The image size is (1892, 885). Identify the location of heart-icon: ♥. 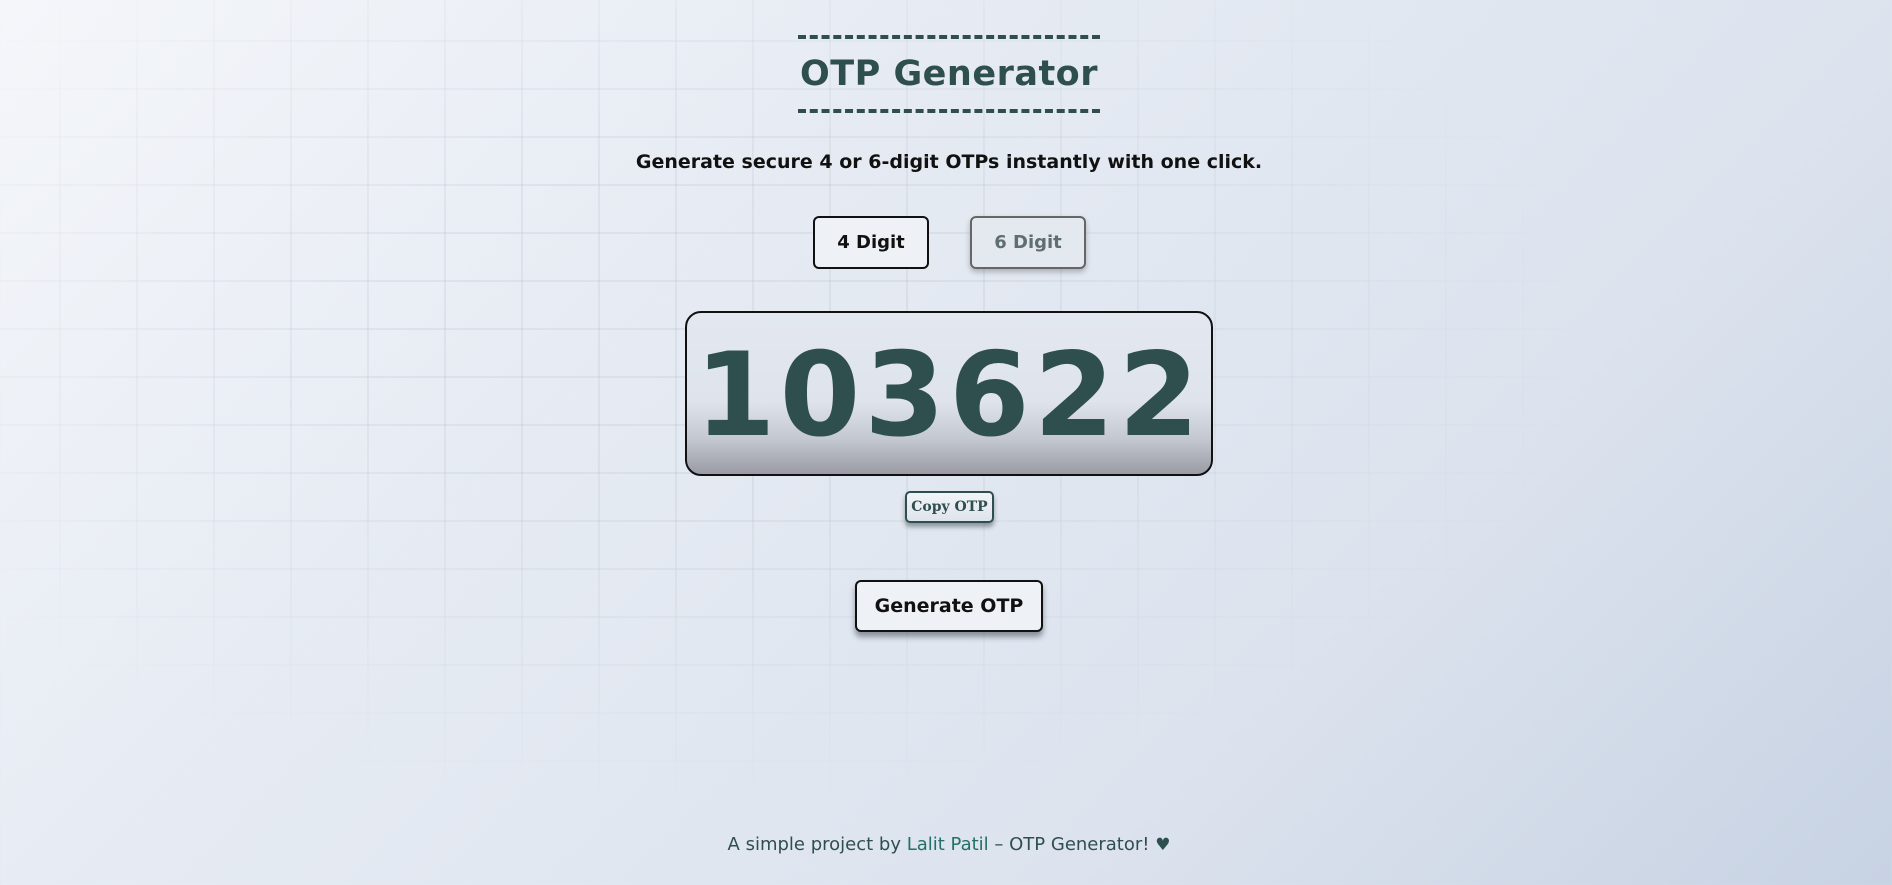
(1163, 845).